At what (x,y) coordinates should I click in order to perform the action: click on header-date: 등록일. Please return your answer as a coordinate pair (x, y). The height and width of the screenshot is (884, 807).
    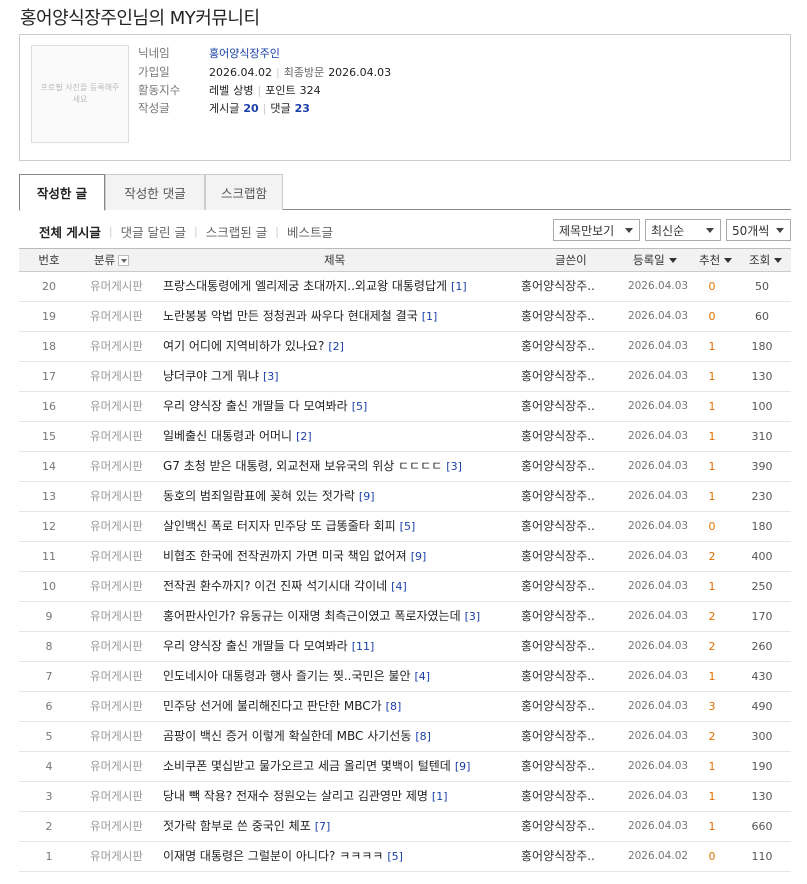
    Looking at the image, I should click on (655, 260).